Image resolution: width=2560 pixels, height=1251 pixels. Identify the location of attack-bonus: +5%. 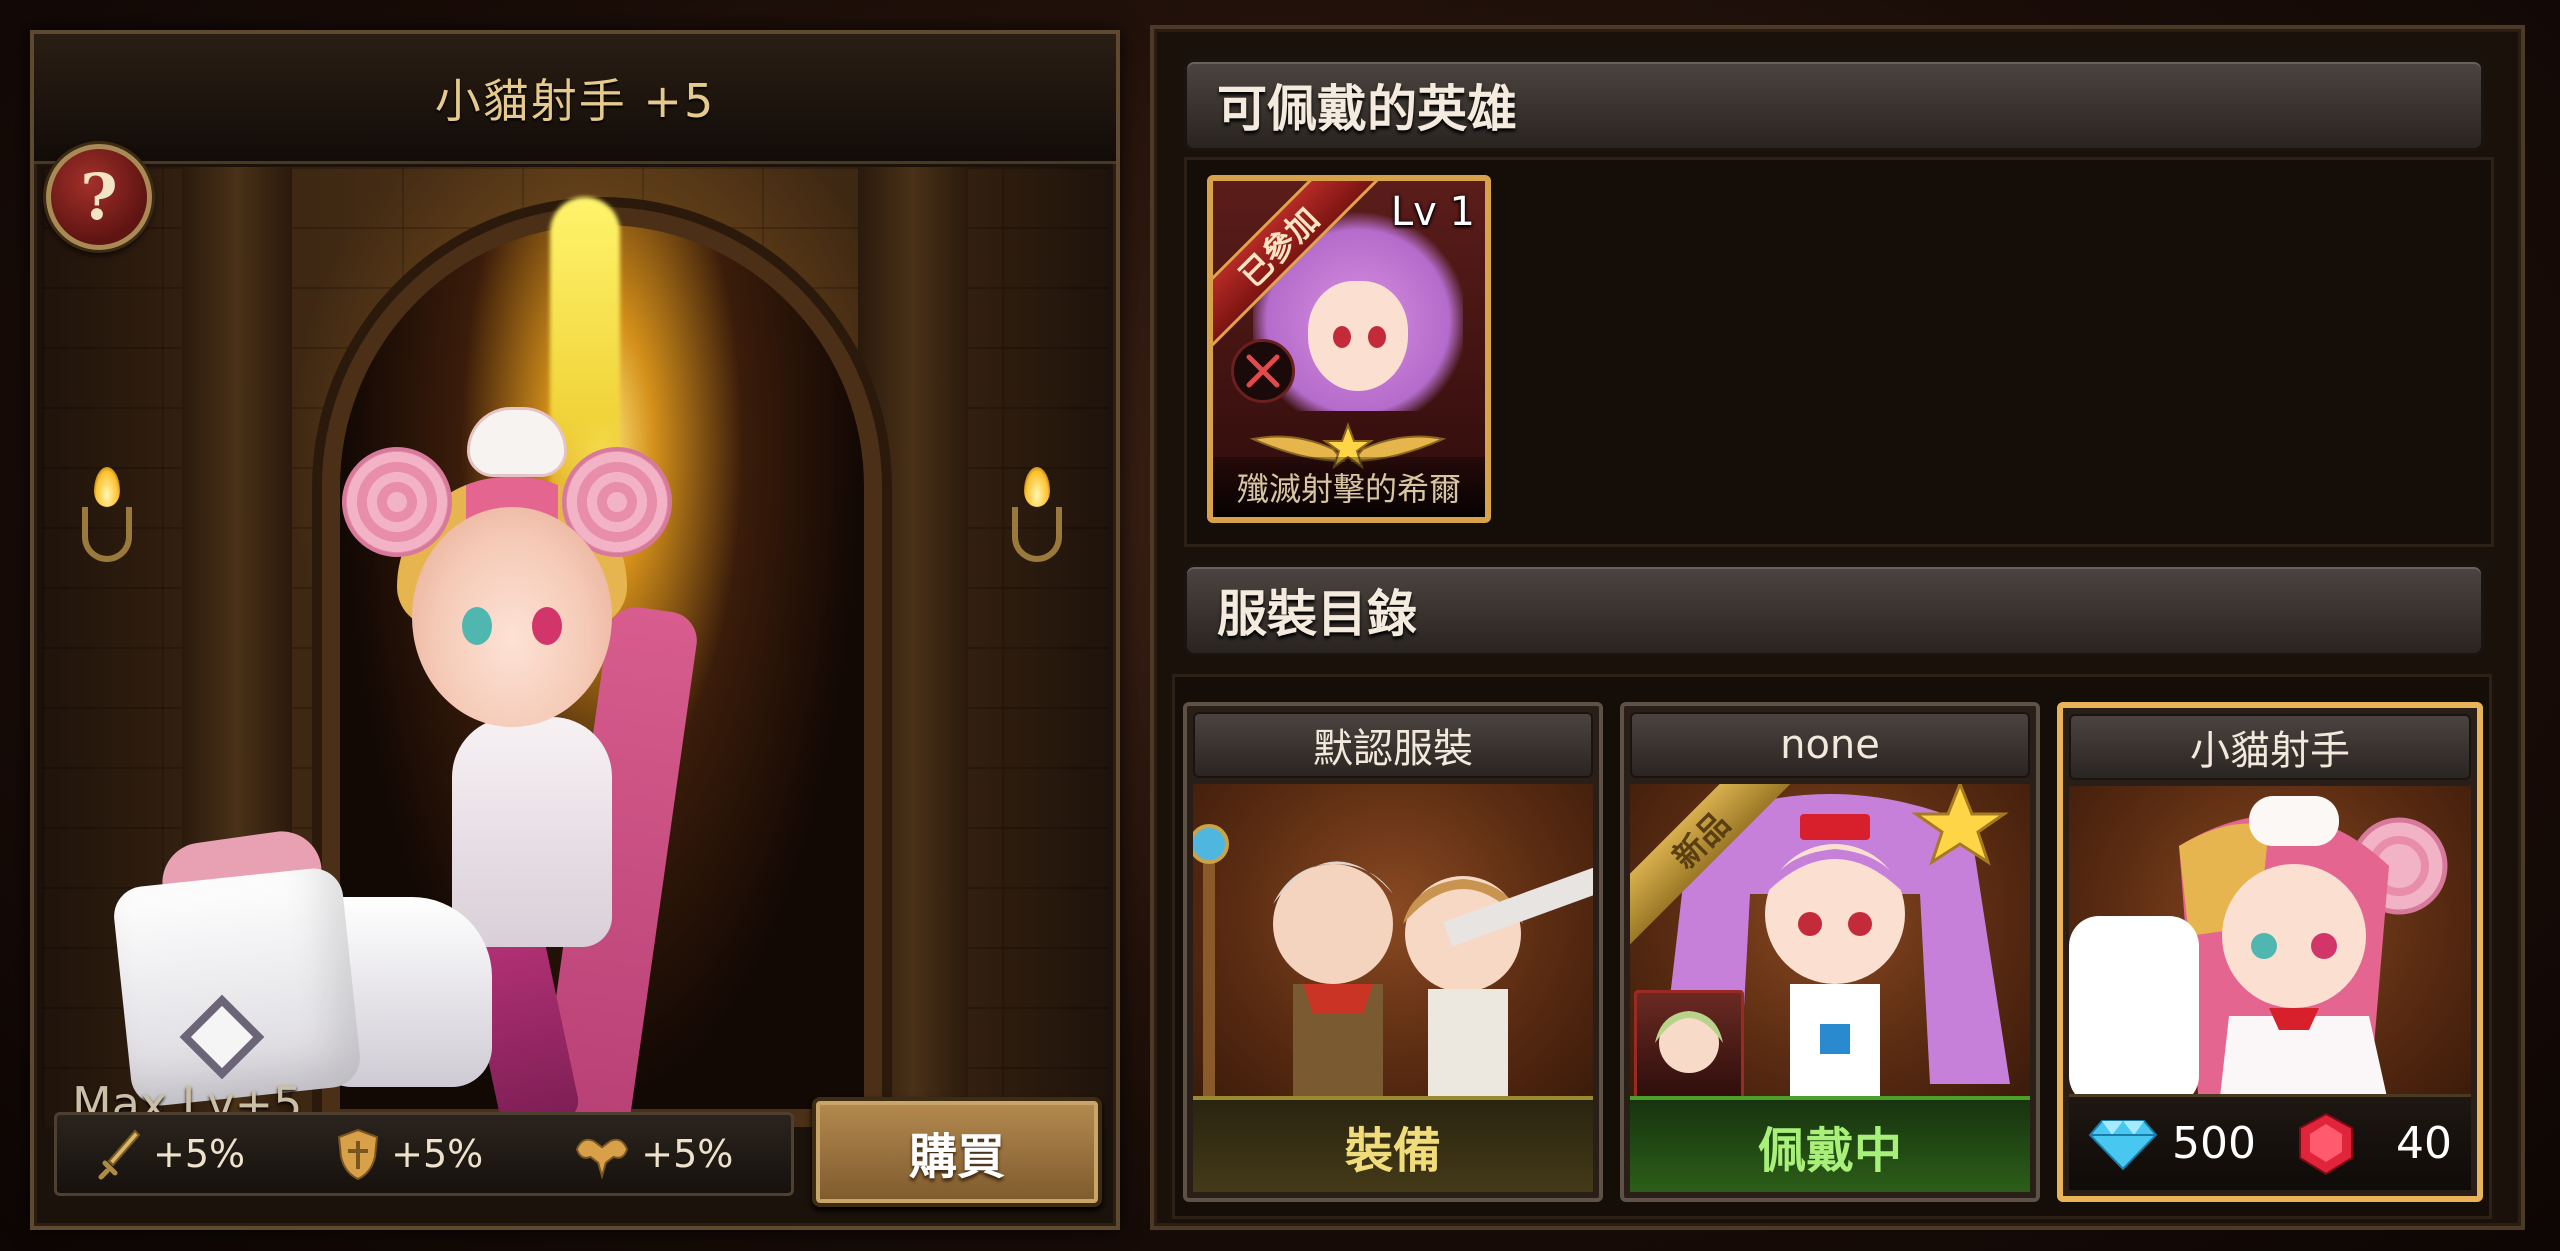
(171, 1154).